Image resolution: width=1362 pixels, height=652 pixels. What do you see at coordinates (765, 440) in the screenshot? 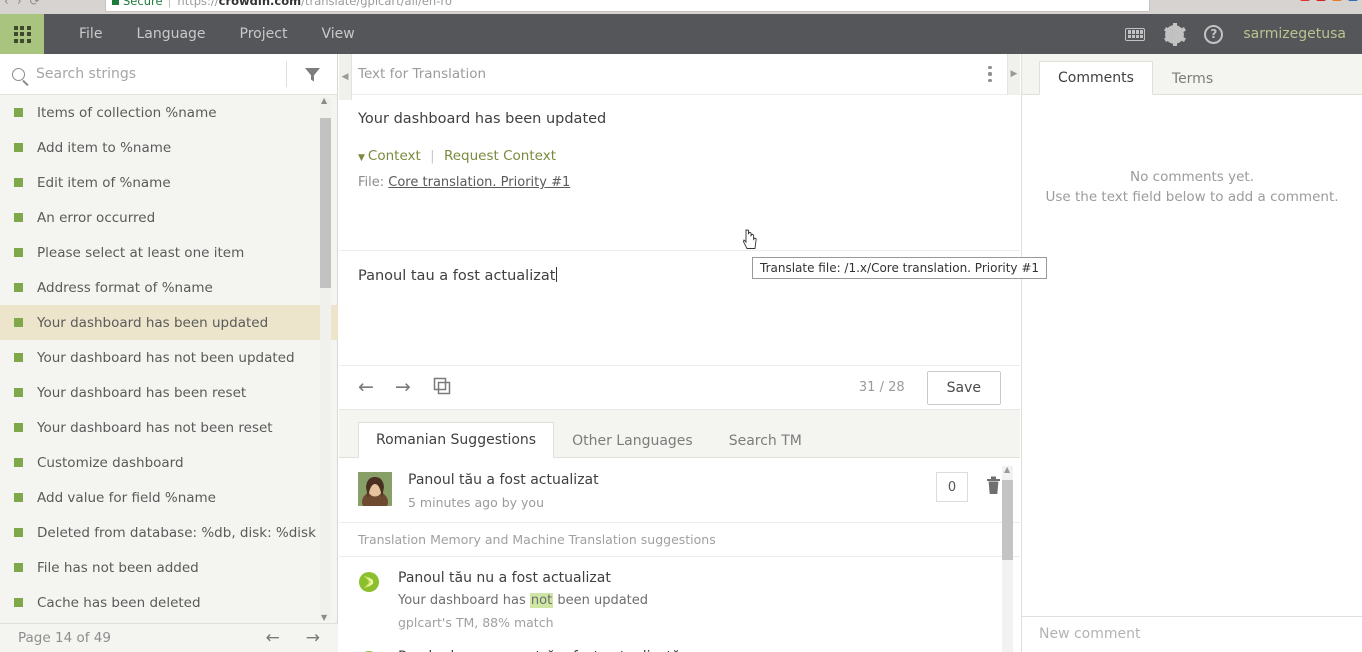
I see `tab-search-tm: Search TM` at bounding box center [765, 440].